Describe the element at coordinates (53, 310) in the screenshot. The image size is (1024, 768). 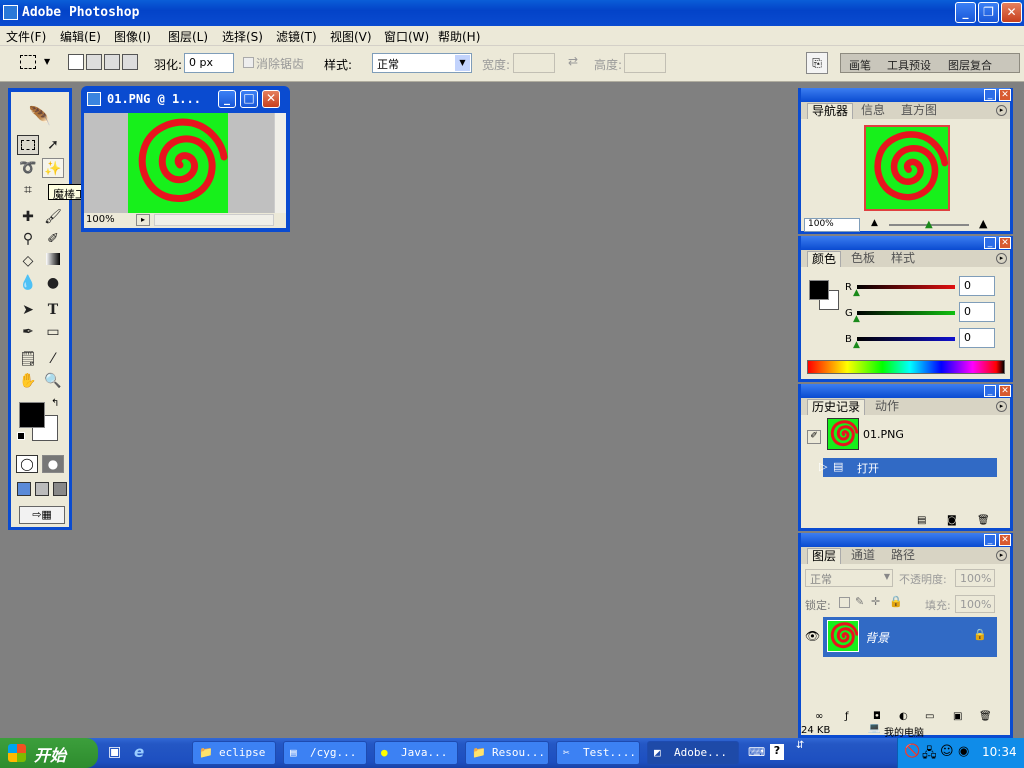
I see `type-tool-icon: T` at that location.